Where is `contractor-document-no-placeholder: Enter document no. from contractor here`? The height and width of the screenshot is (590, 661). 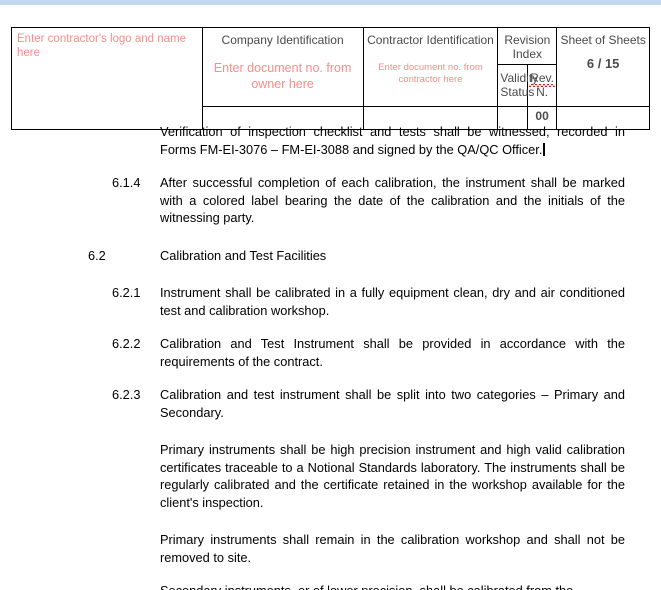
contractor-document-no-placeholder: Enter document no. from contractor here is located at coordinates (430, 73).